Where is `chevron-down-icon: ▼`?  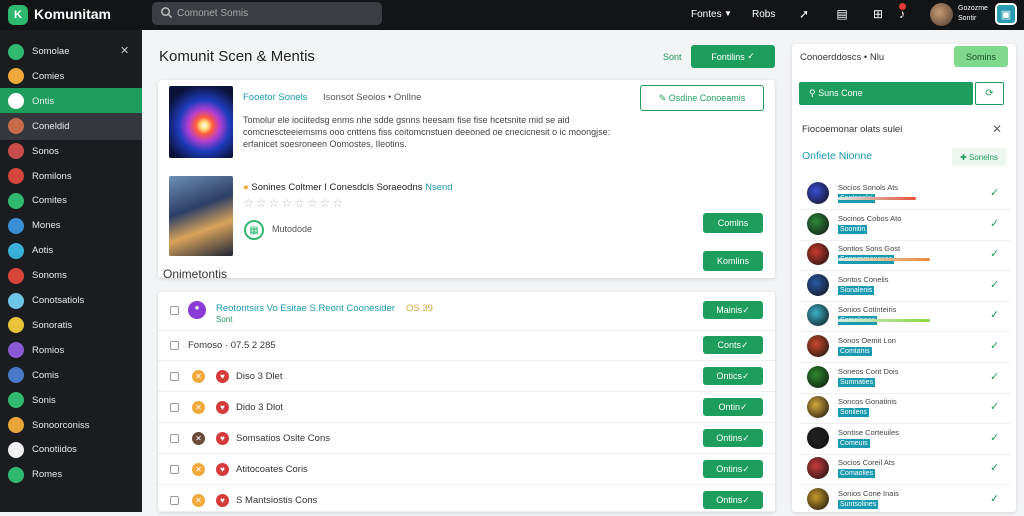
chevron-down-icon: ▼ is located at coordinates (728, 14).